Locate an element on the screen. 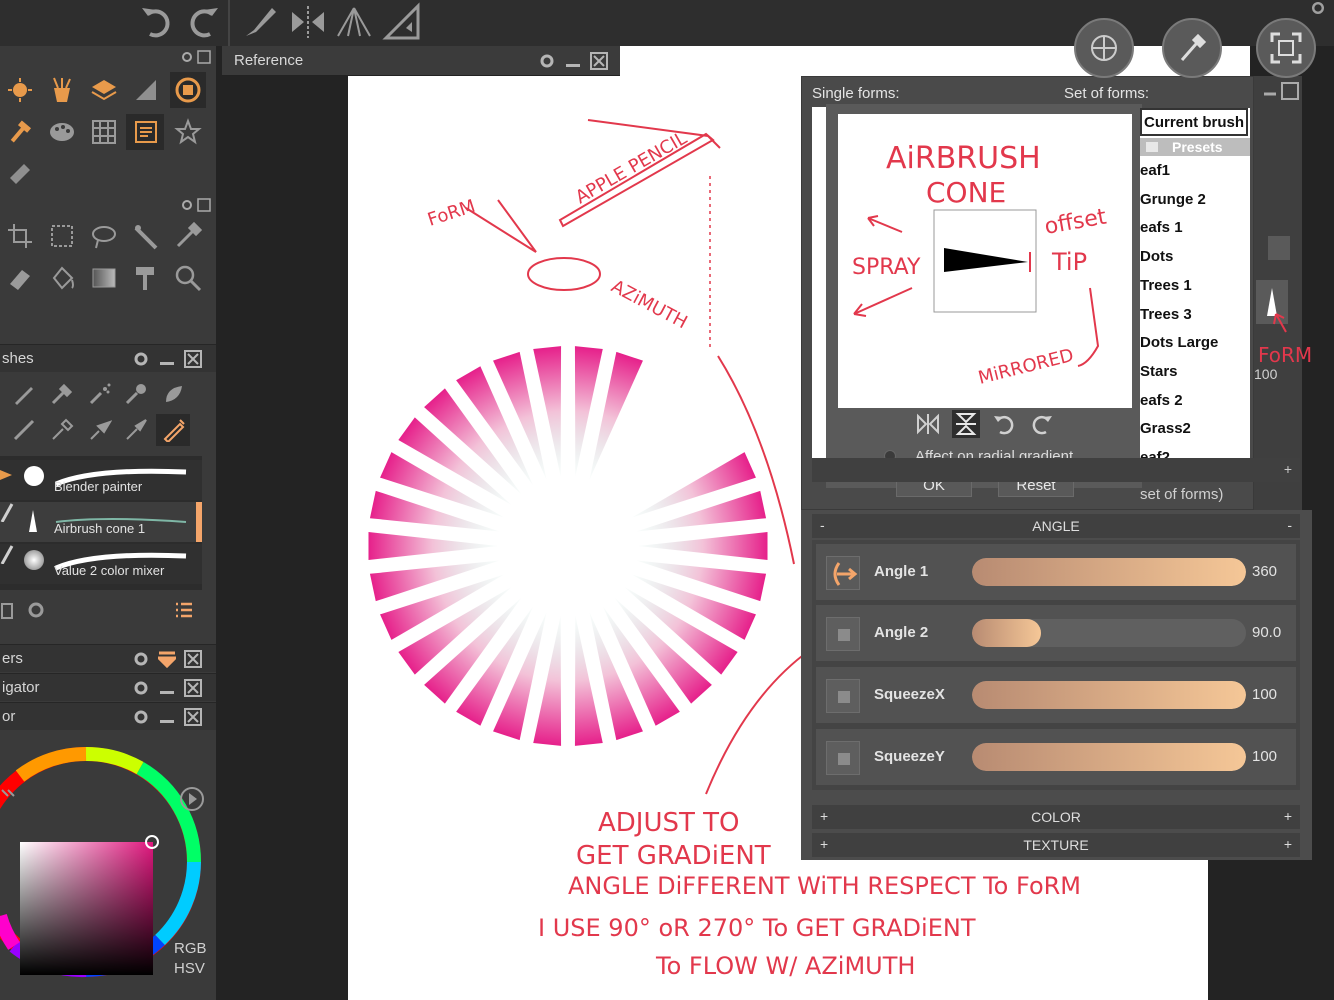 The image size is (1334, 1000). set-item: eaf1 is located at coordinates (1155, 170).